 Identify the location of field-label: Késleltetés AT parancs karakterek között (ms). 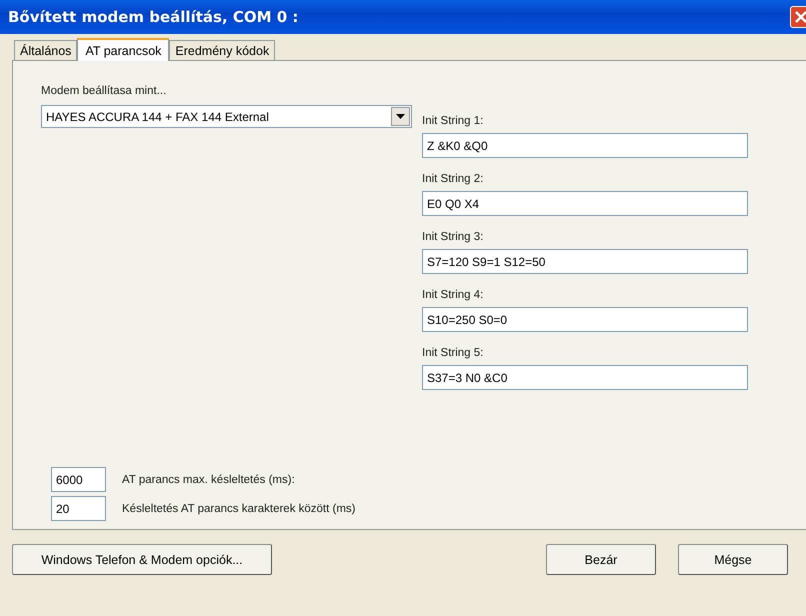
(239, 508).